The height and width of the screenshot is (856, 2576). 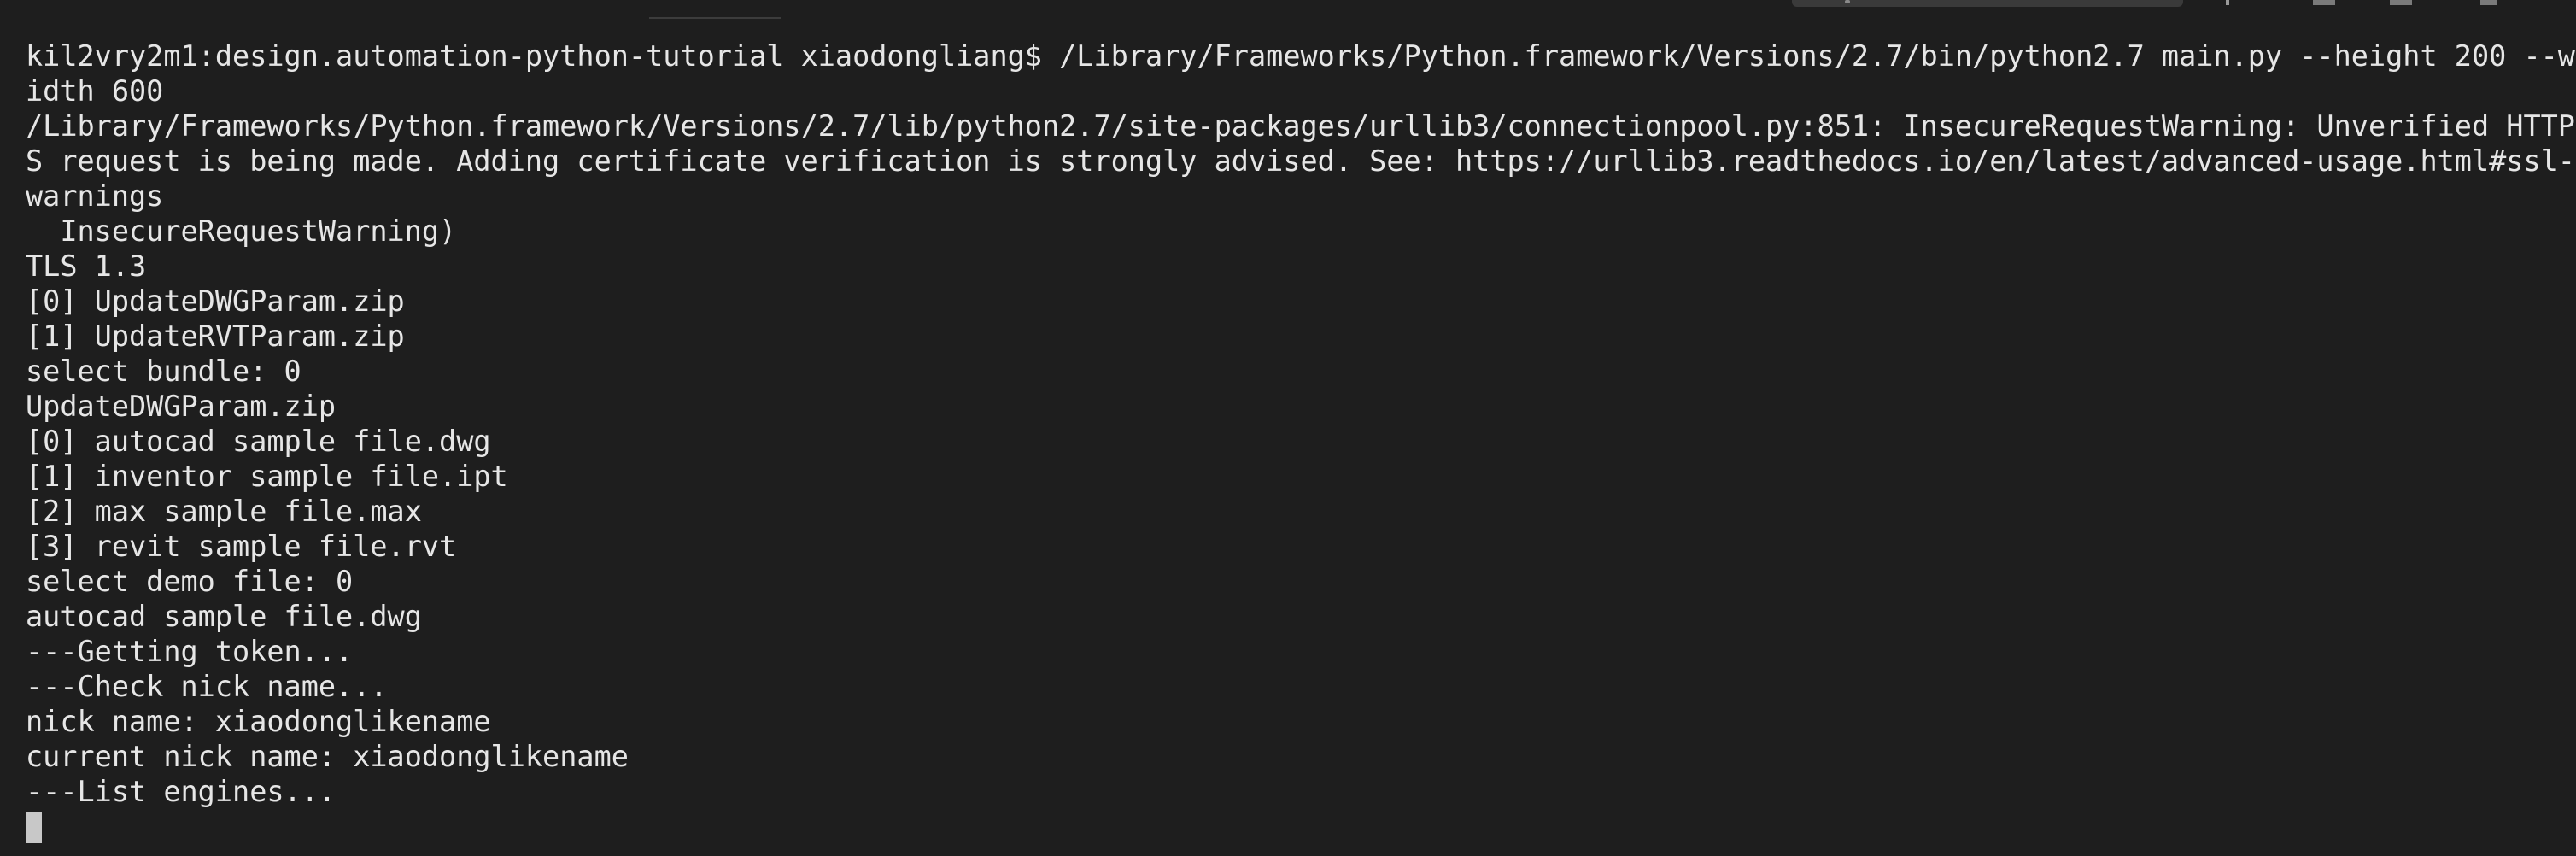 What do you see at coordinates (164, 371) in the screenshot?
I see `terminal-line: select bundle: 0` at bounding box center [164, 371].